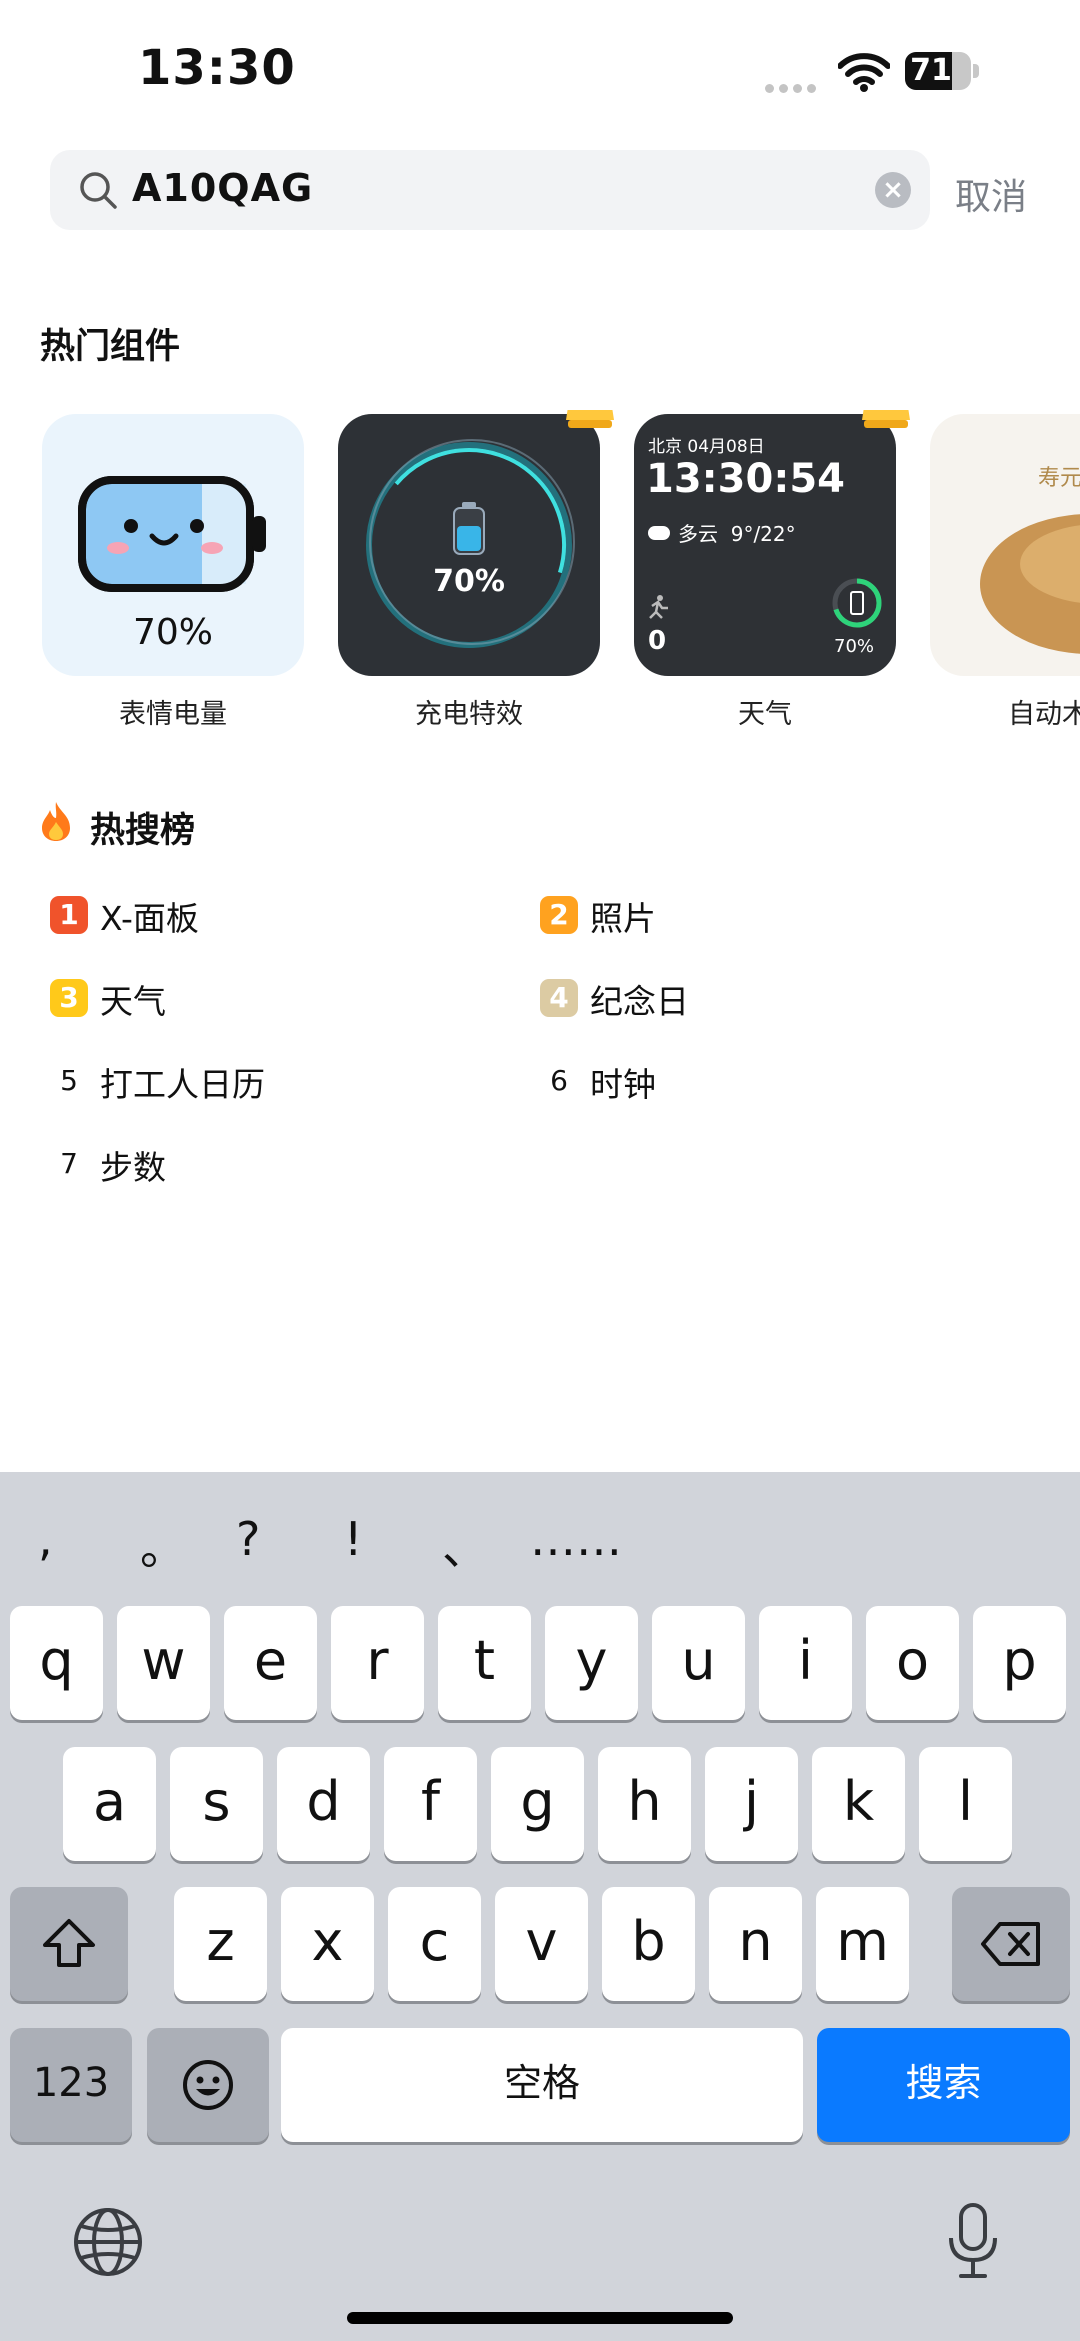 This screenshot has height=2341, width=1080. I want to click on key-t: t, so click(484, 1663).